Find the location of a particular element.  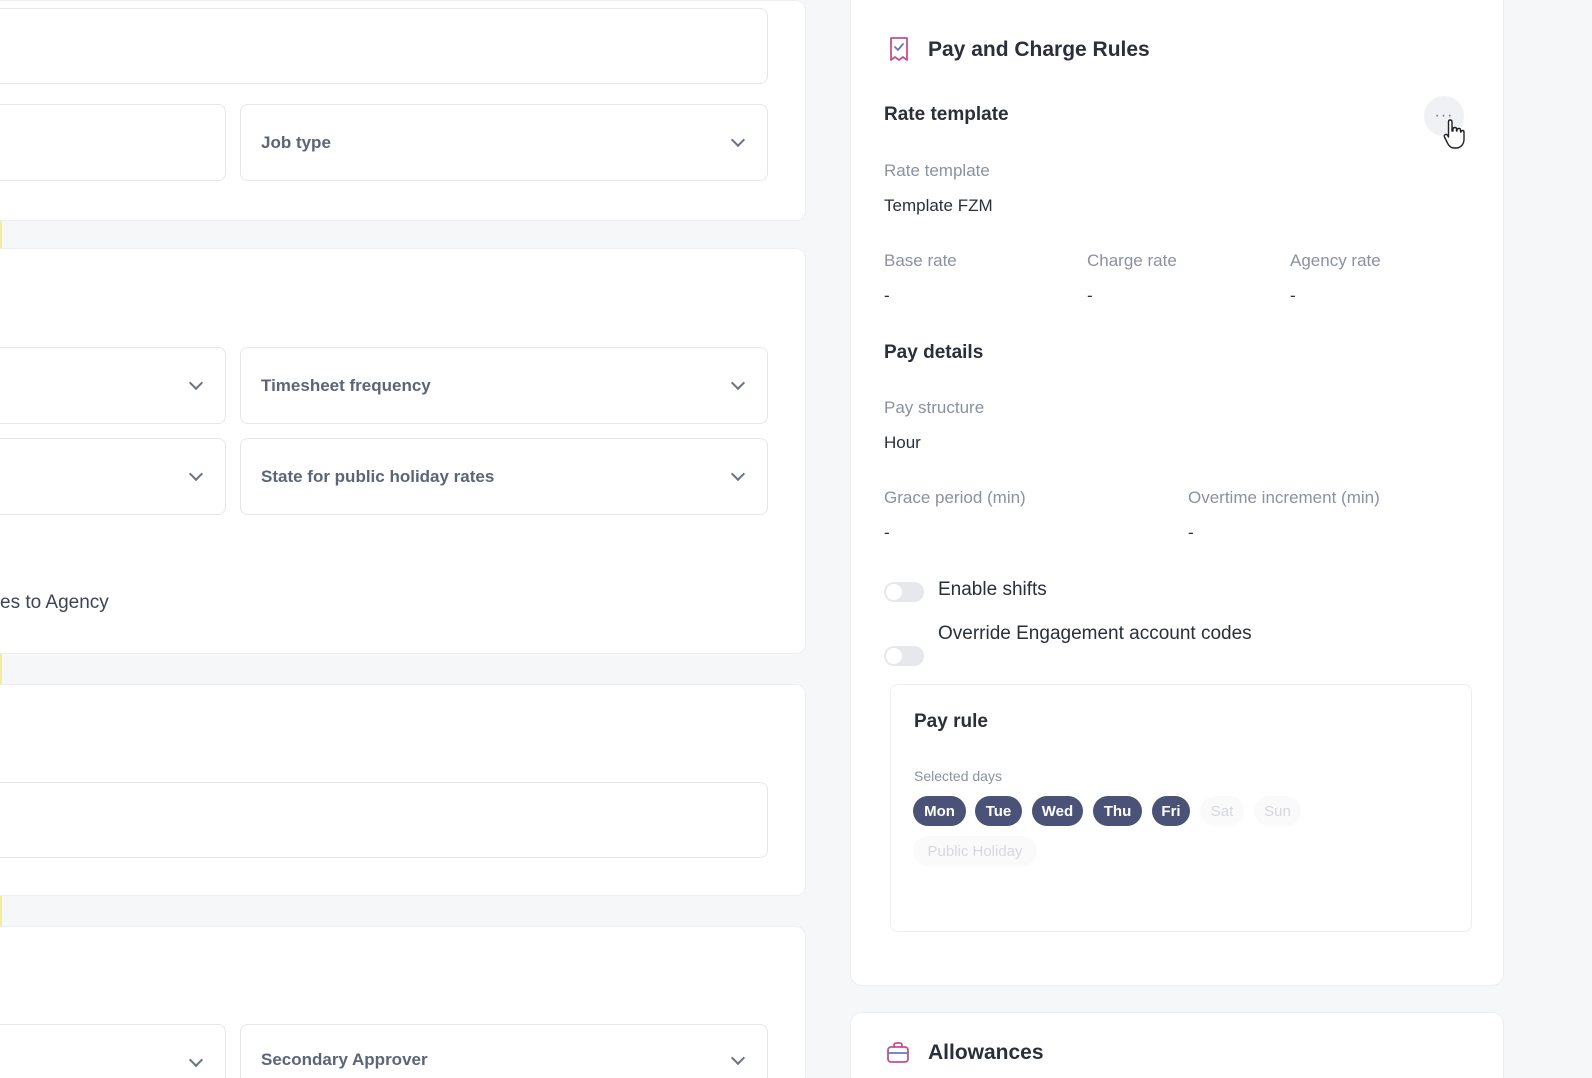

text-field-top is located at coordinates (384, 46).